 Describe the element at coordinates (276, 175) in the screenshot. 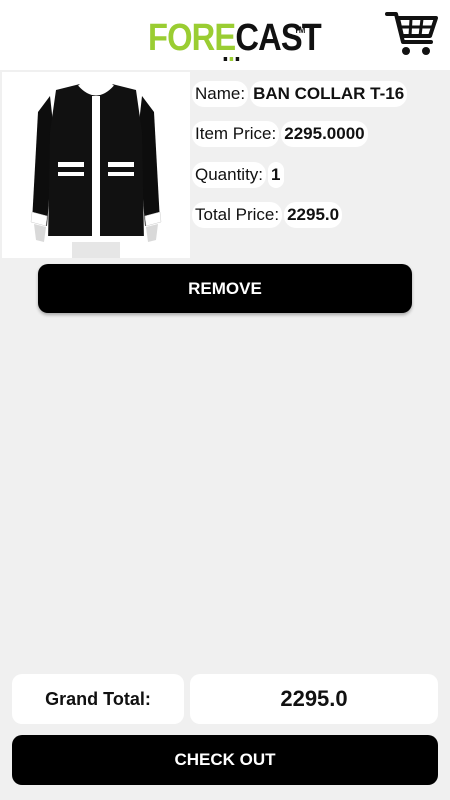

I see `quantity-value: 1` at that location.